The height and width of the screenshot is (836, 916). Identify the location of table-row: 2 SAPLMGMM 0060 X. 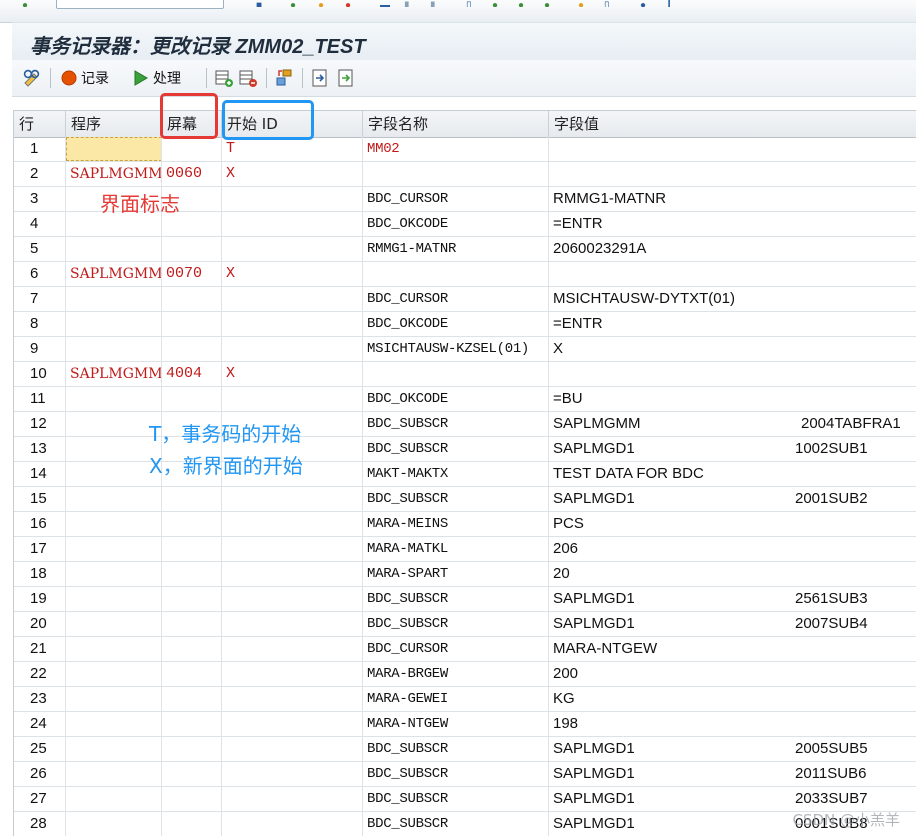
(465, 174).